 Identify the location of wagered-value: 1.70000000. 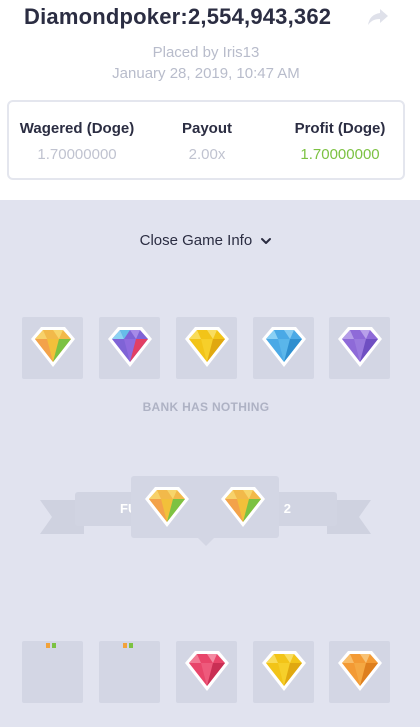
(77, 154).